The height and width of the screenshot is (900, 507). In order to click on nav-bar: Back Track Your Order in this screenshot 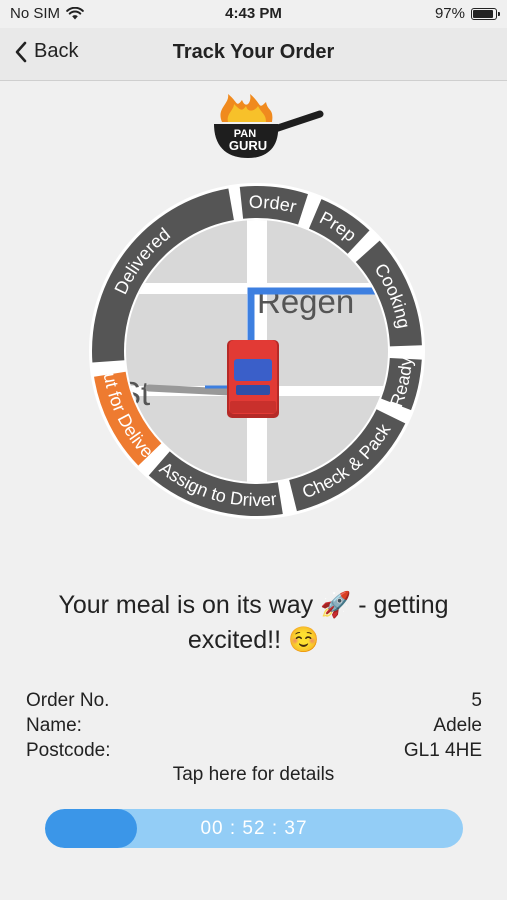, I will do `click(253, 54)`.